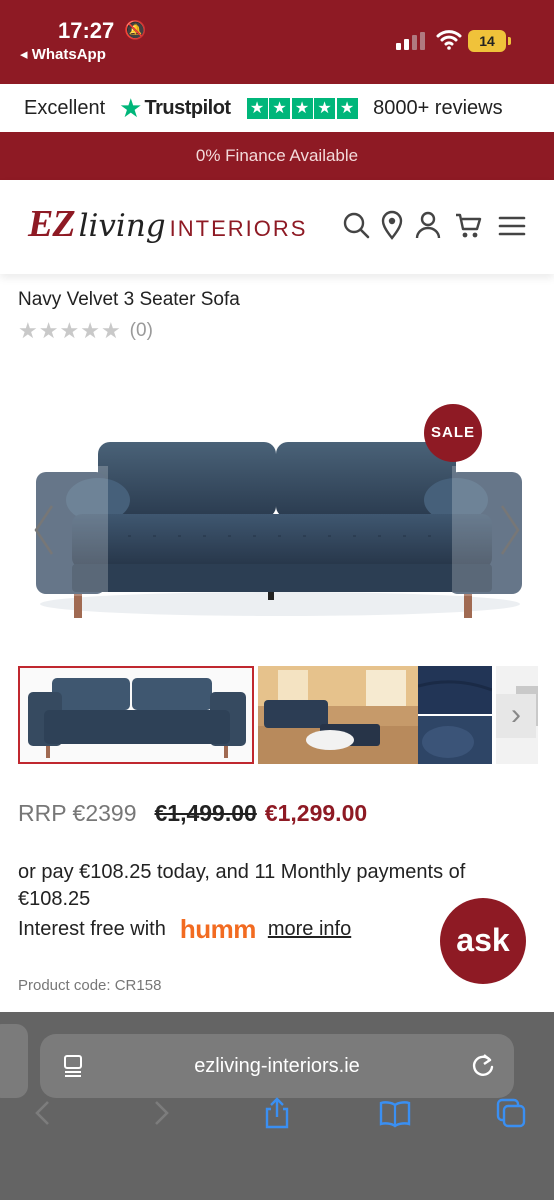 This screenshot has height=1200, width=554. What do you see at coordinates (63, 54) in the screenshot?
I see `back-to-app-link: ◂ WhatsApp` at bounding box center [63, 54].